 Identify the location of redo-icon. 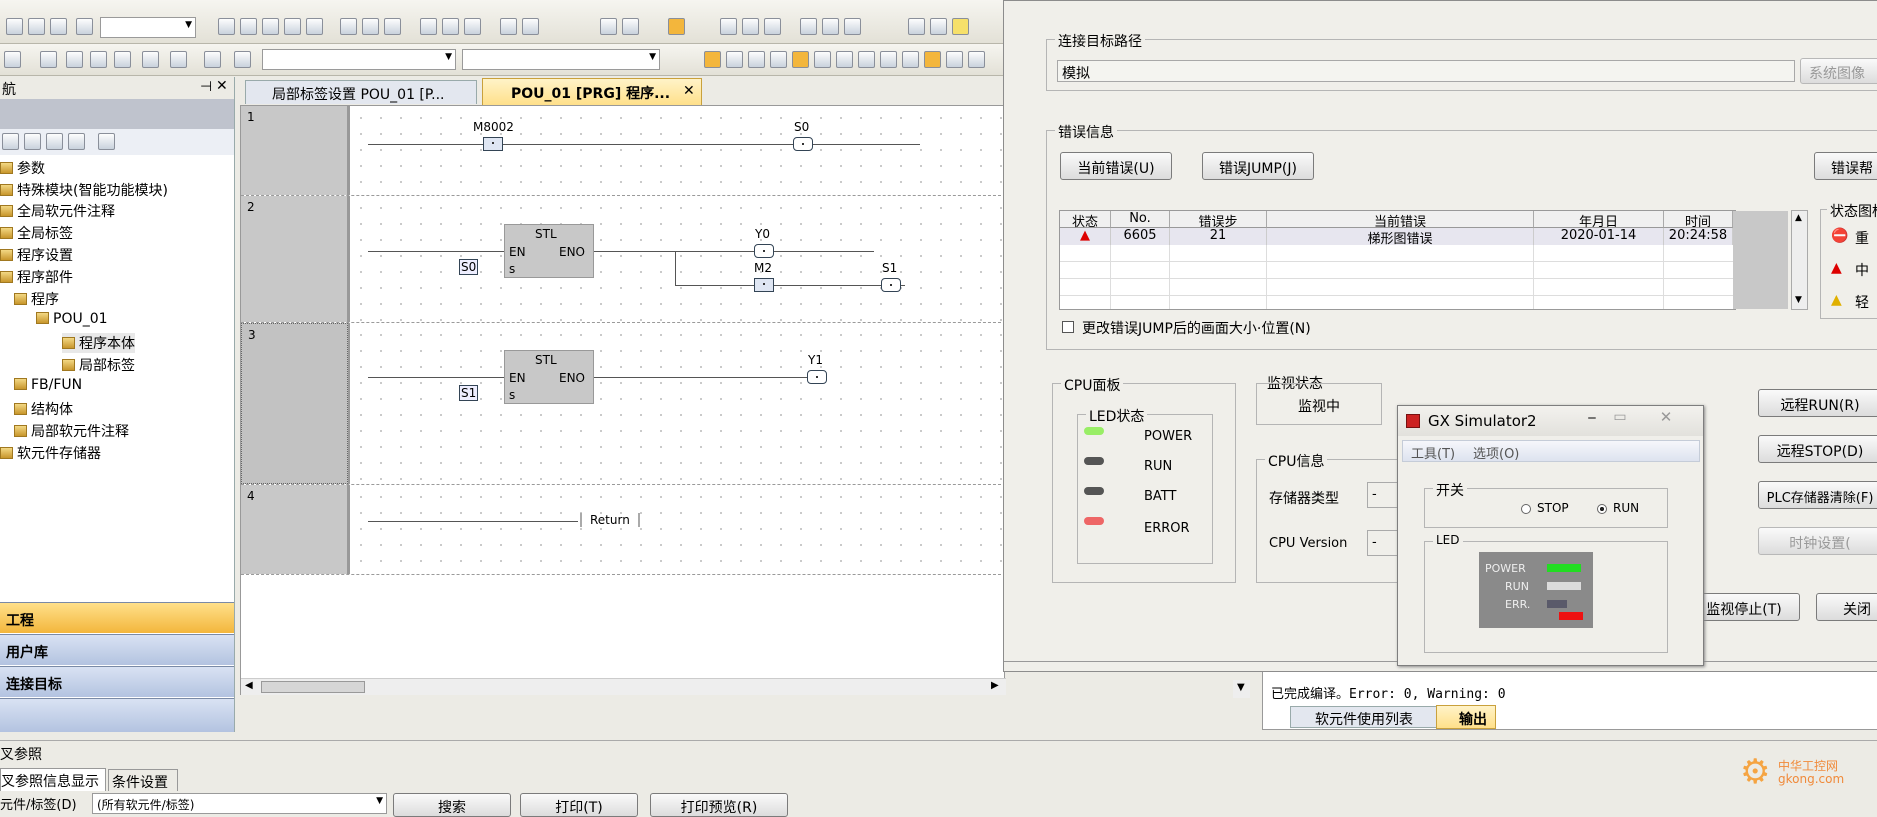
(314, 26).